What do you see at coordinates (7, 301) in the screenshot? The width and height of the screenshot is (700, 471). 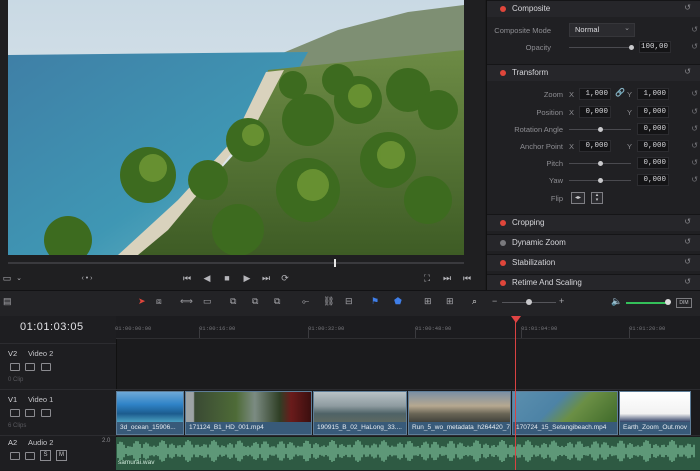 I see `timeline-view-icon: ▤` at bounding box center [7, 301].